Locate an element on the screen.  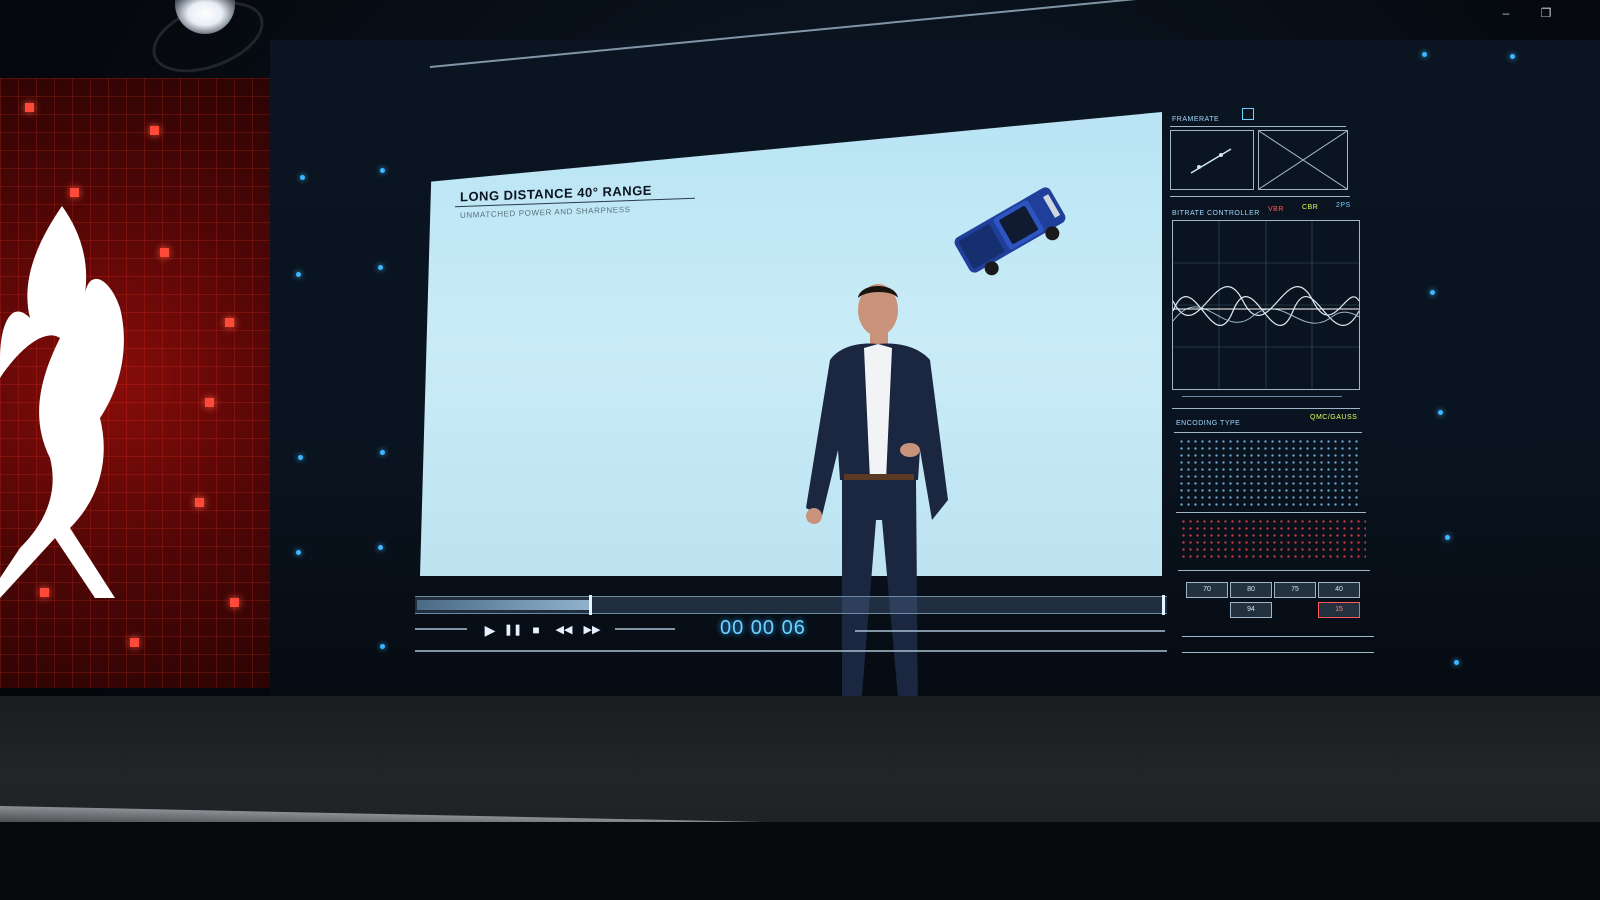
grid-value-2: 75 is located at coordinates (1295, 590).